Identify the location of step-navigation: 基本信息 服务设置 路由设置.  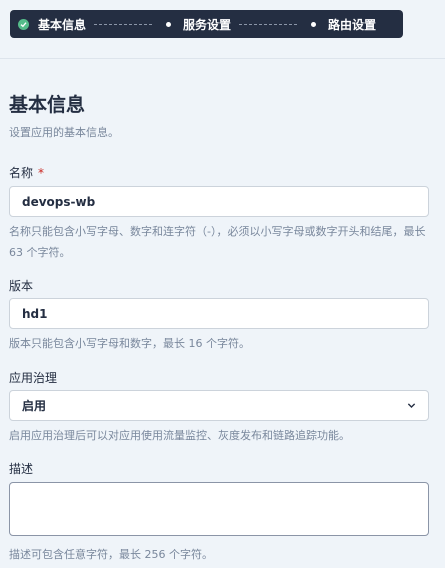
(206, 24).